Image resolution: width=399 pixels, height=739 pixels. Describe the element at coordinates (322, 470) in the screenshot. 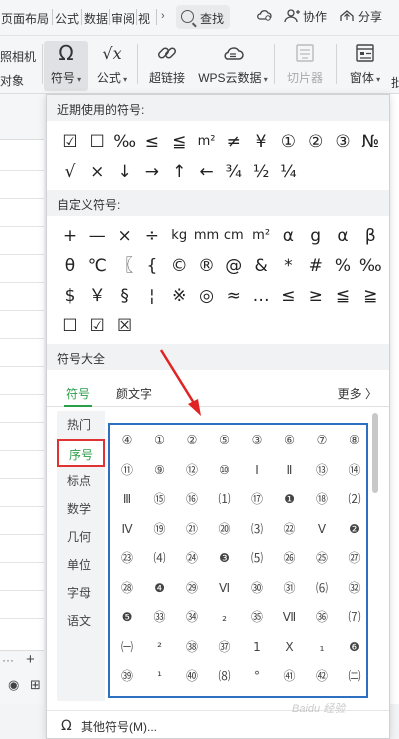

I see `grid-symbol-cell: ⑬` at that location.